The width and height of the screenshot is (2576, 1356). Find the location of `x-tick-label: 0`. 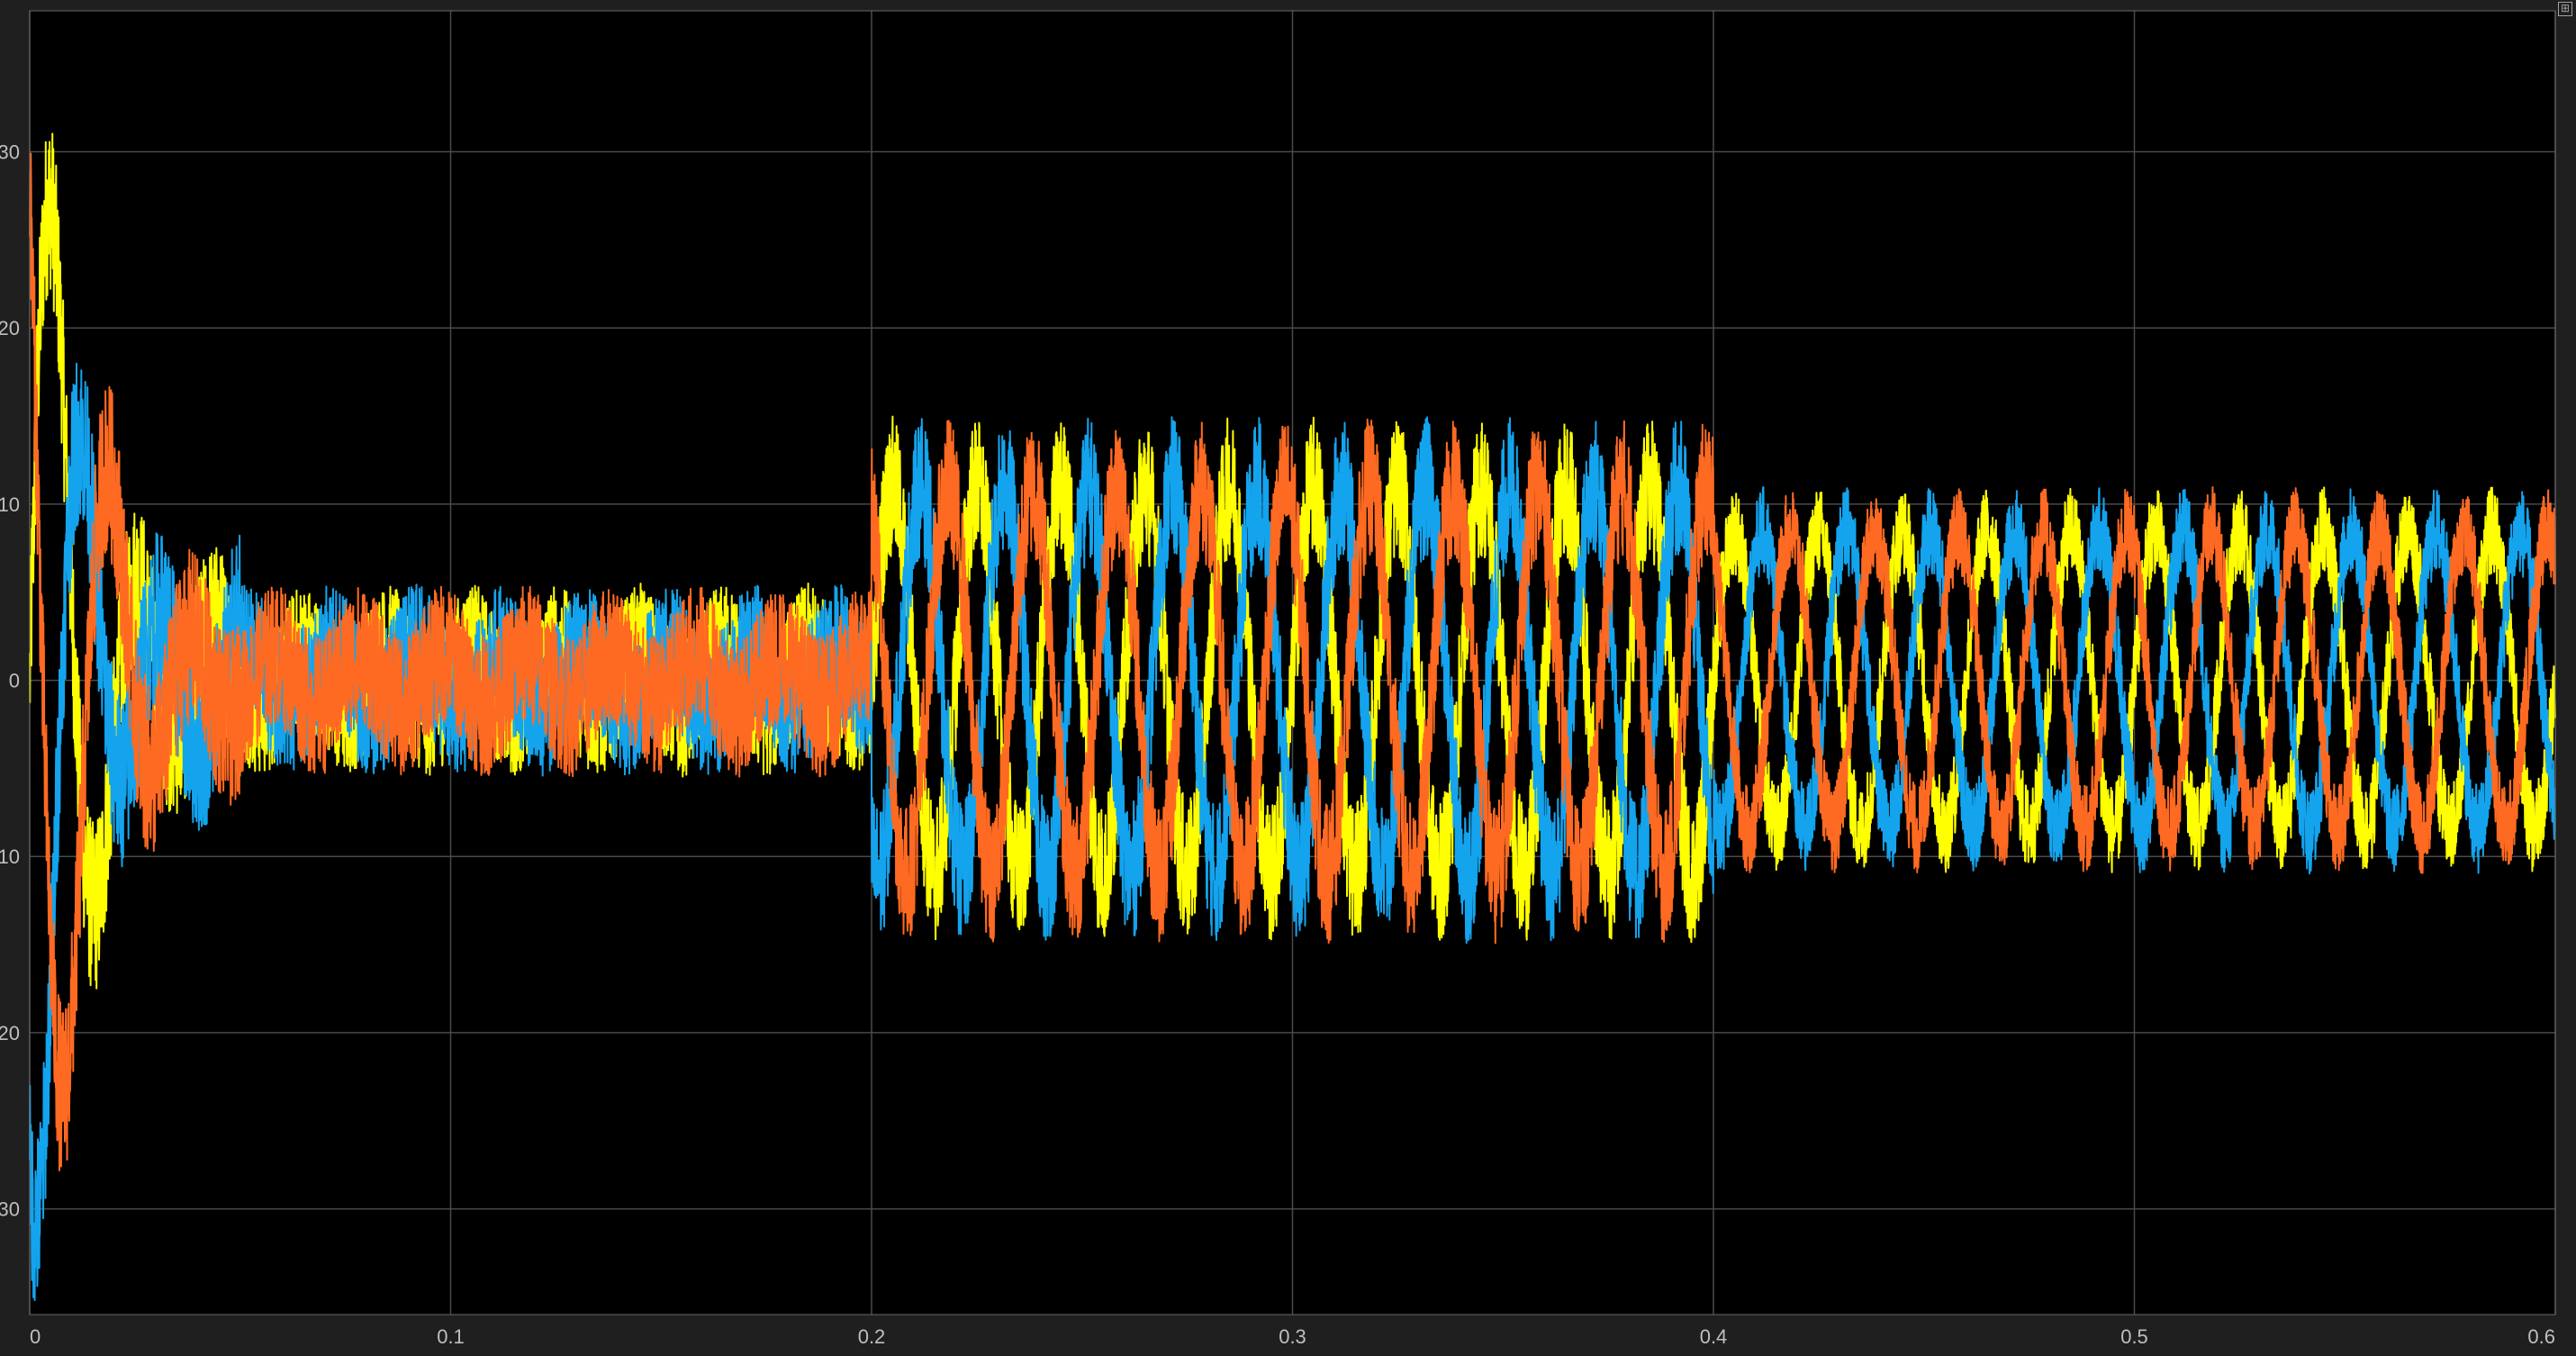

x-tick-label: 0 is located at coordinates (35, 1336).